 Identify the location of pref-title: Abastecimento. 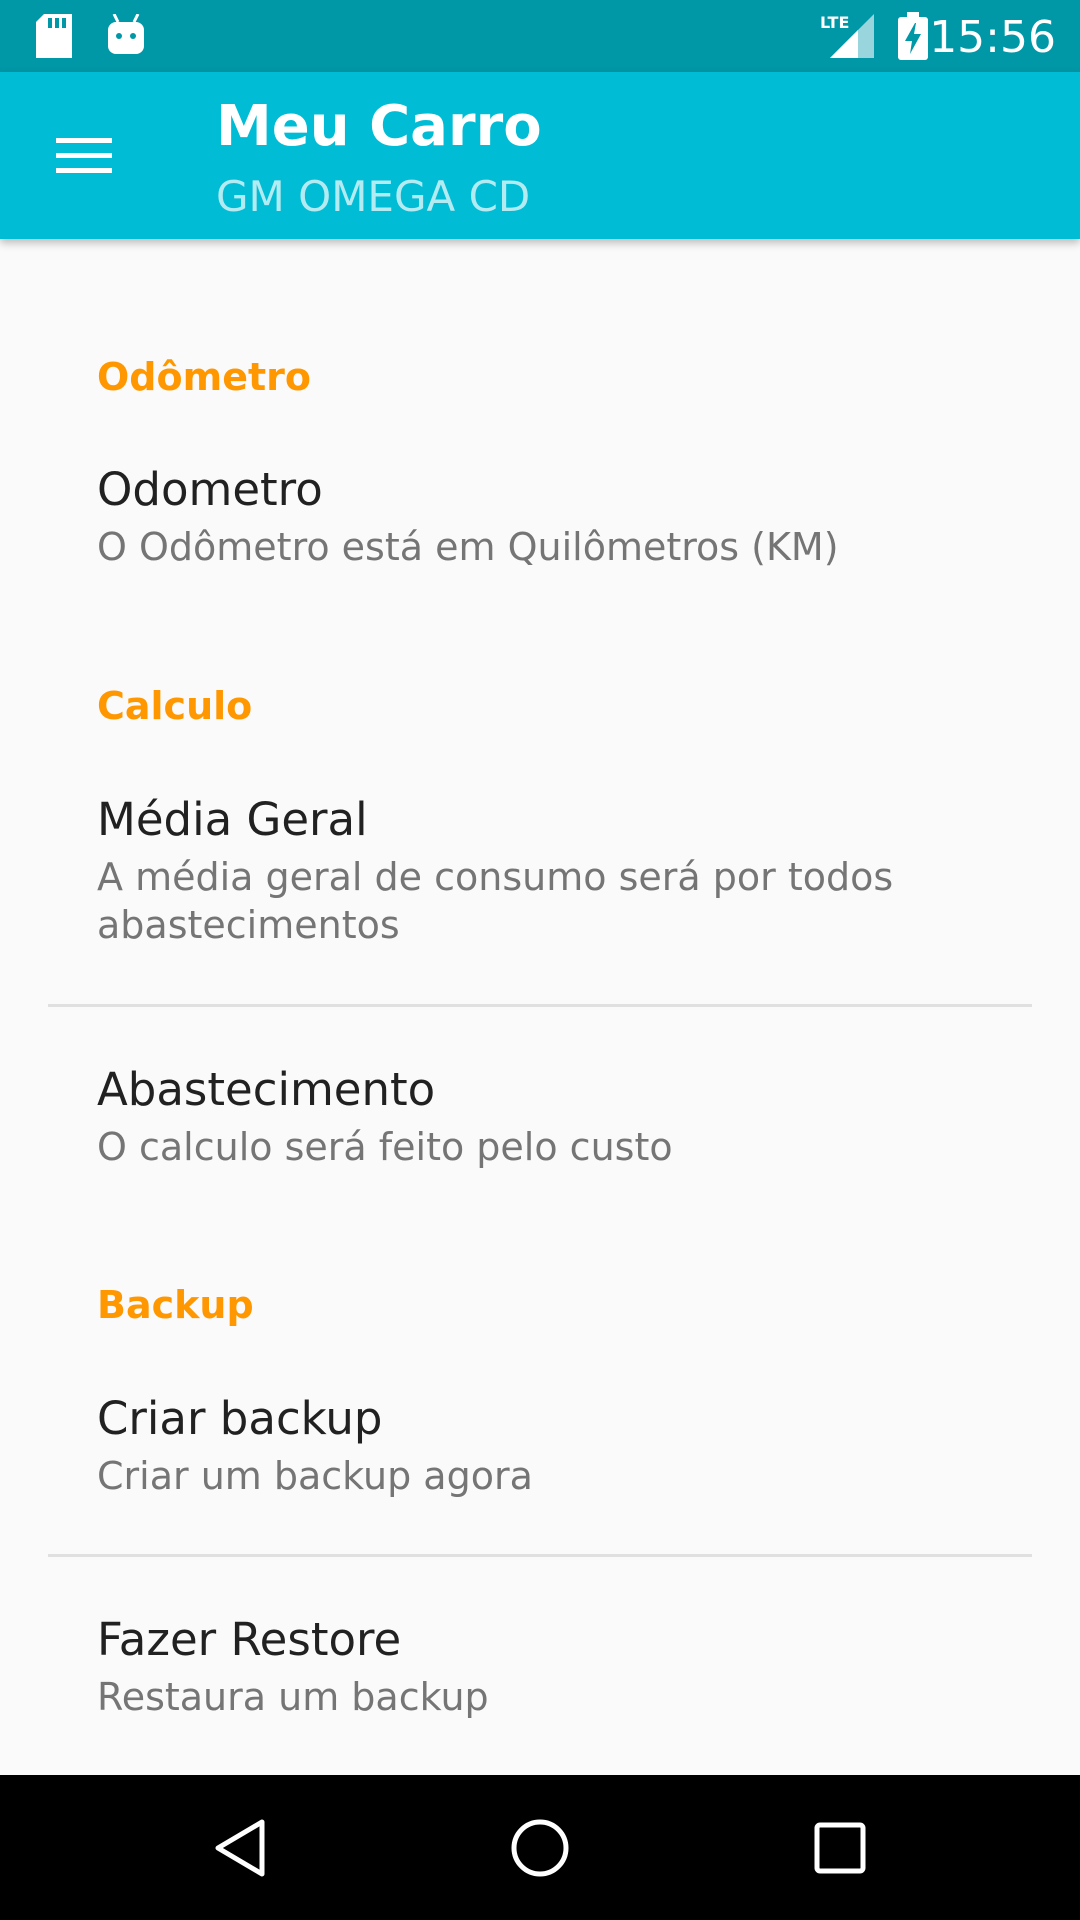
(266, 1089).